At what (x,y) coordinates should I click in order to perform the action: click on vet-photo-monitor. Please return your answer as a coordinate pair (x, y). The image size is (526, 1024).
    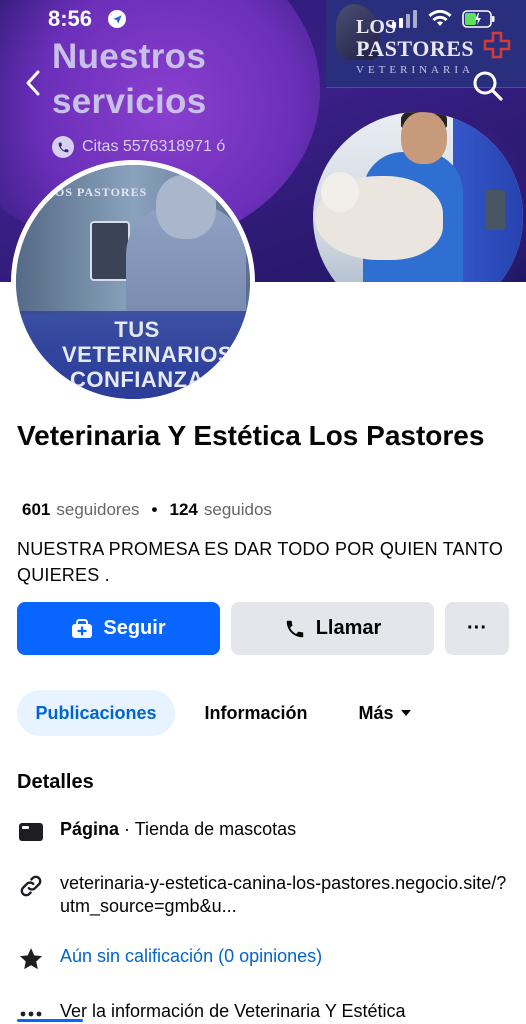
    Looking at the image, I should click on (495, 210).